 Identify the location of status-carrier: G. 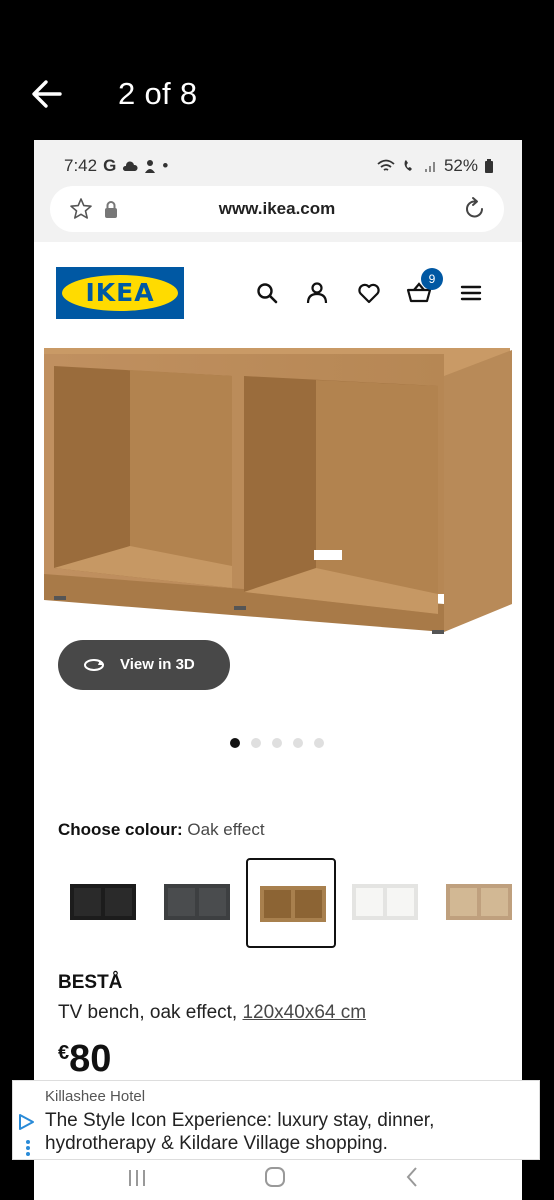
(110, 165).